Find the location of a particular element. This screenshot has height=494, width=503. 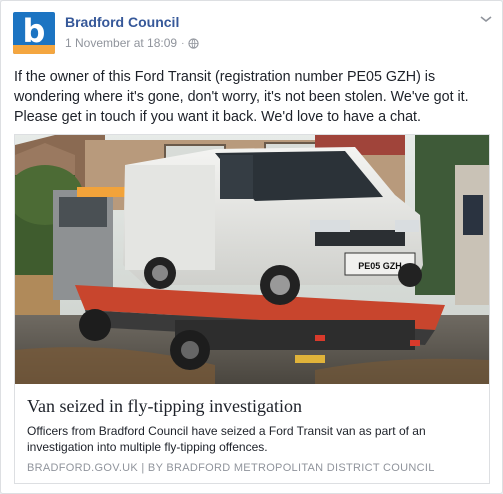

post-meta: 1 November at 18:09 · is located at coordinates (132, 43).